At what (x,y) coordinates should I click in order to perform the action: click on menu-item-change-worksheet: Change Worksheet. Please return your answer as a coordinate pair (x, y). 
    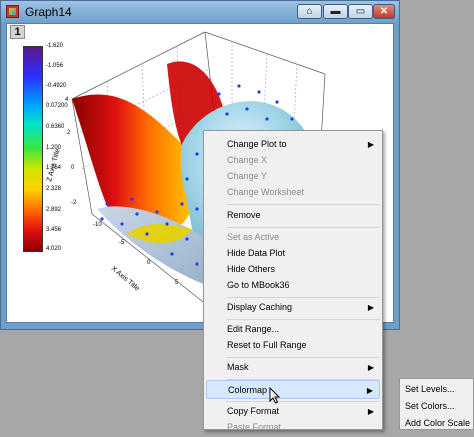
    Looking at the image, I should click on (293, 192).